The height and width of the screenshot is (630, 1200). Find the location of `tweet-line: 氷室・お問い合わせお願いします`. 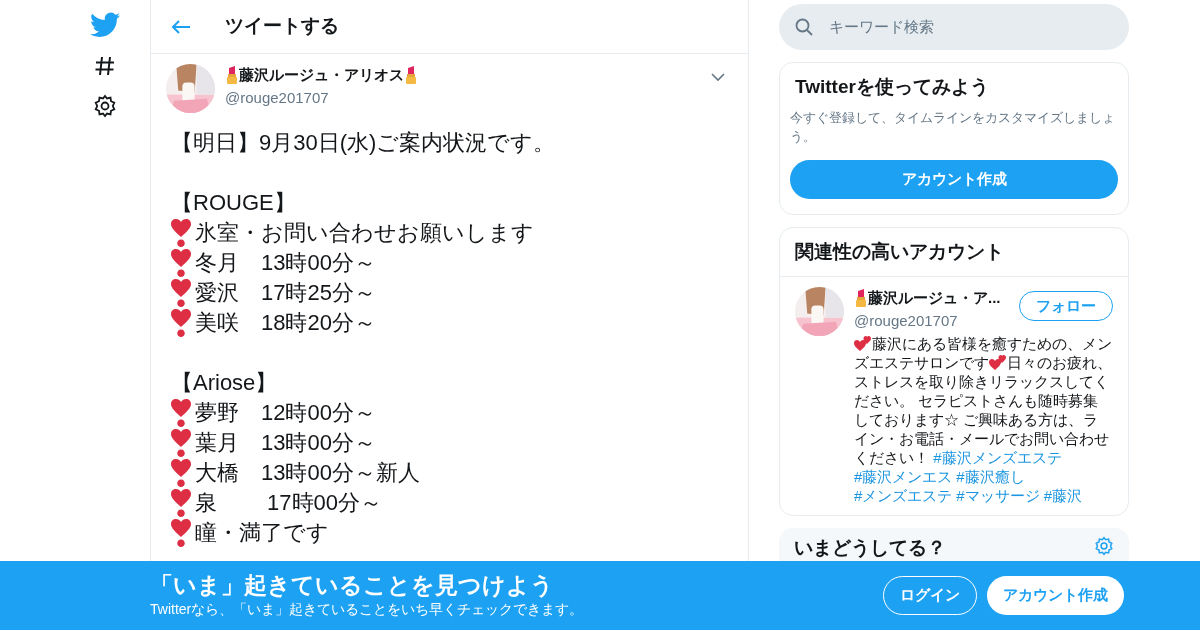

tweet-line: 氷室・お問い合わせお願いします is located at coordinates (364, 233).